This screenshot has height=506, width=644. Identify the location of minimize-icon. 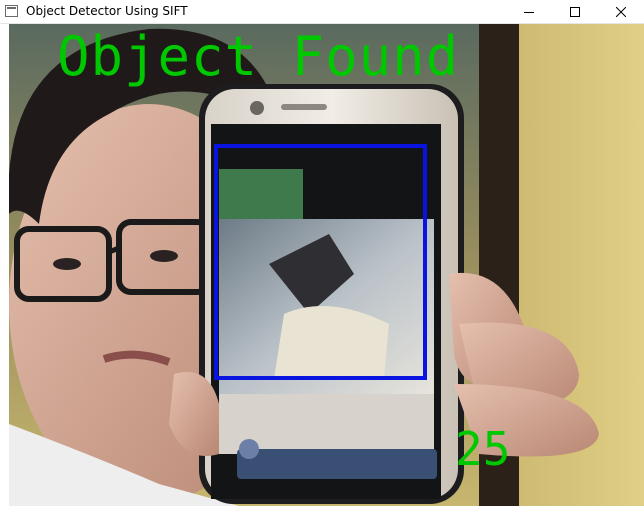
(529, 12).